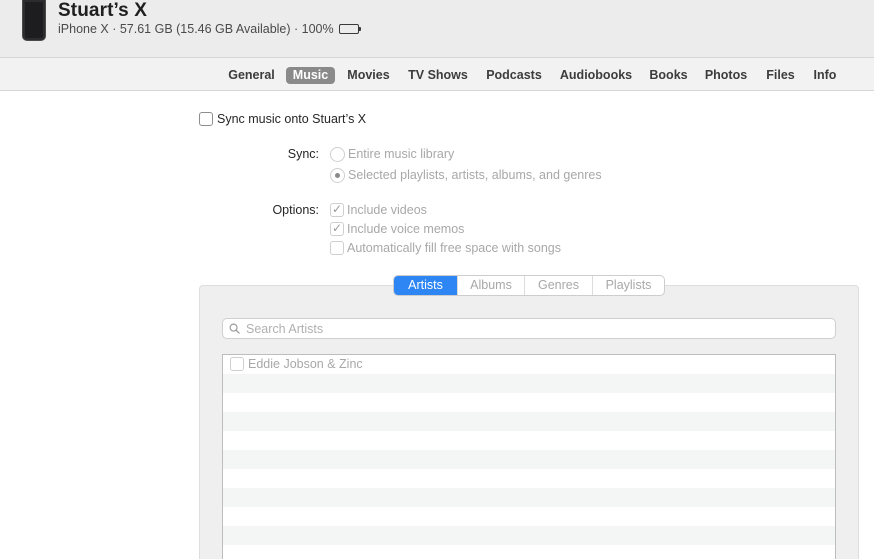 The height and width of the screenshot is (559, 874). Describe the element at coordinates (337, 175) in the screenshot. I see `radio-selected-items` at that location.